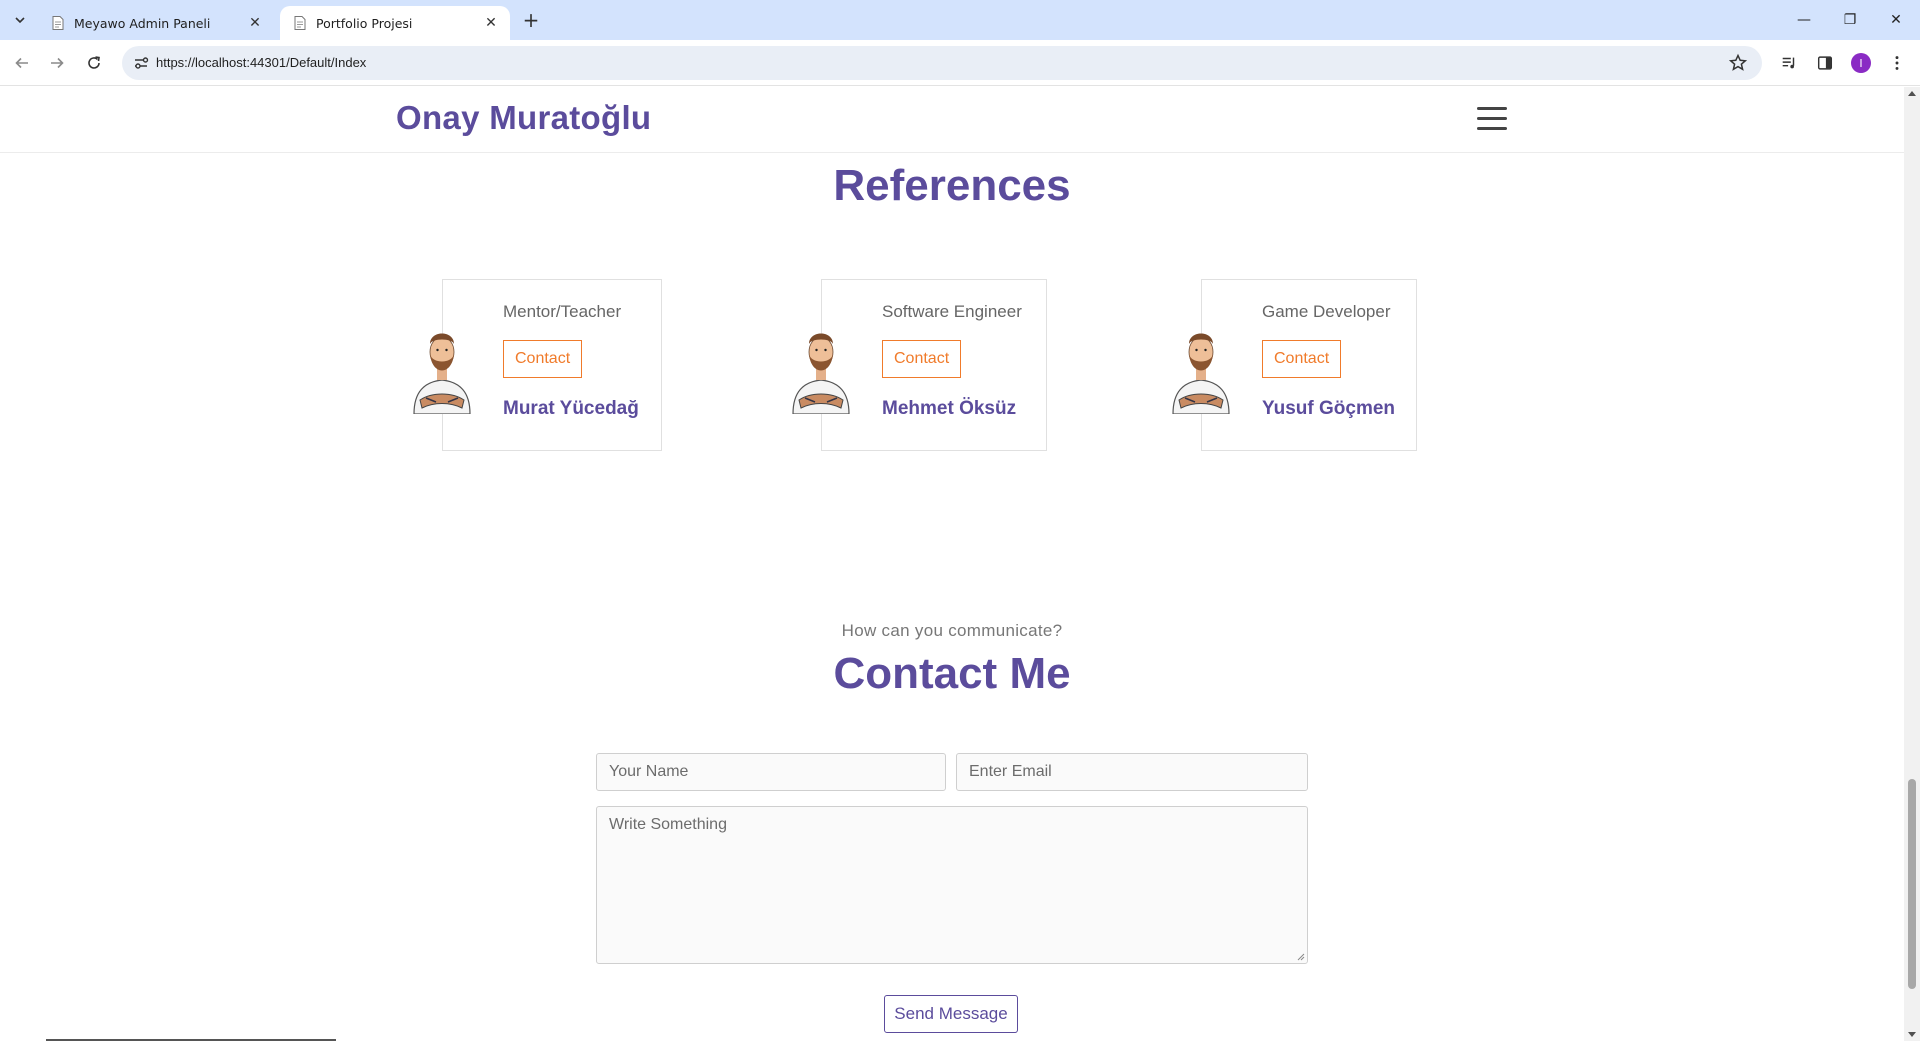  I want to click on tab-portfolio: Portfolio Projesi ✕, so click(395, 23).